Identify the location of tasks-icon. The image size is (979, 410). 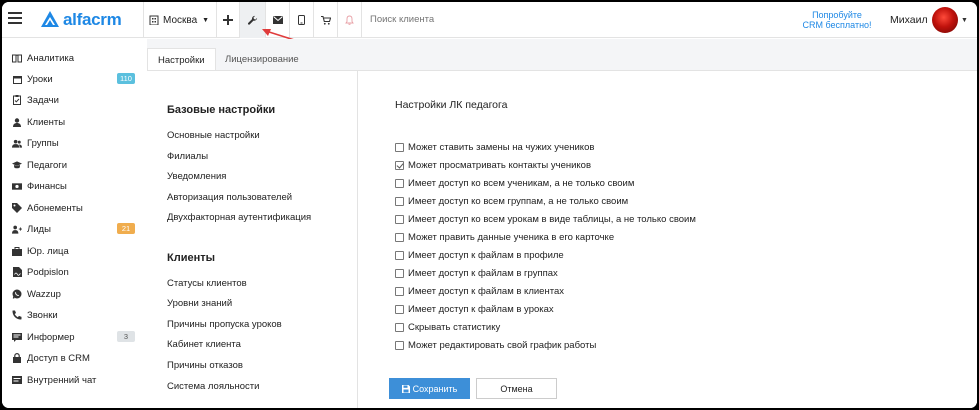
(17, 100).